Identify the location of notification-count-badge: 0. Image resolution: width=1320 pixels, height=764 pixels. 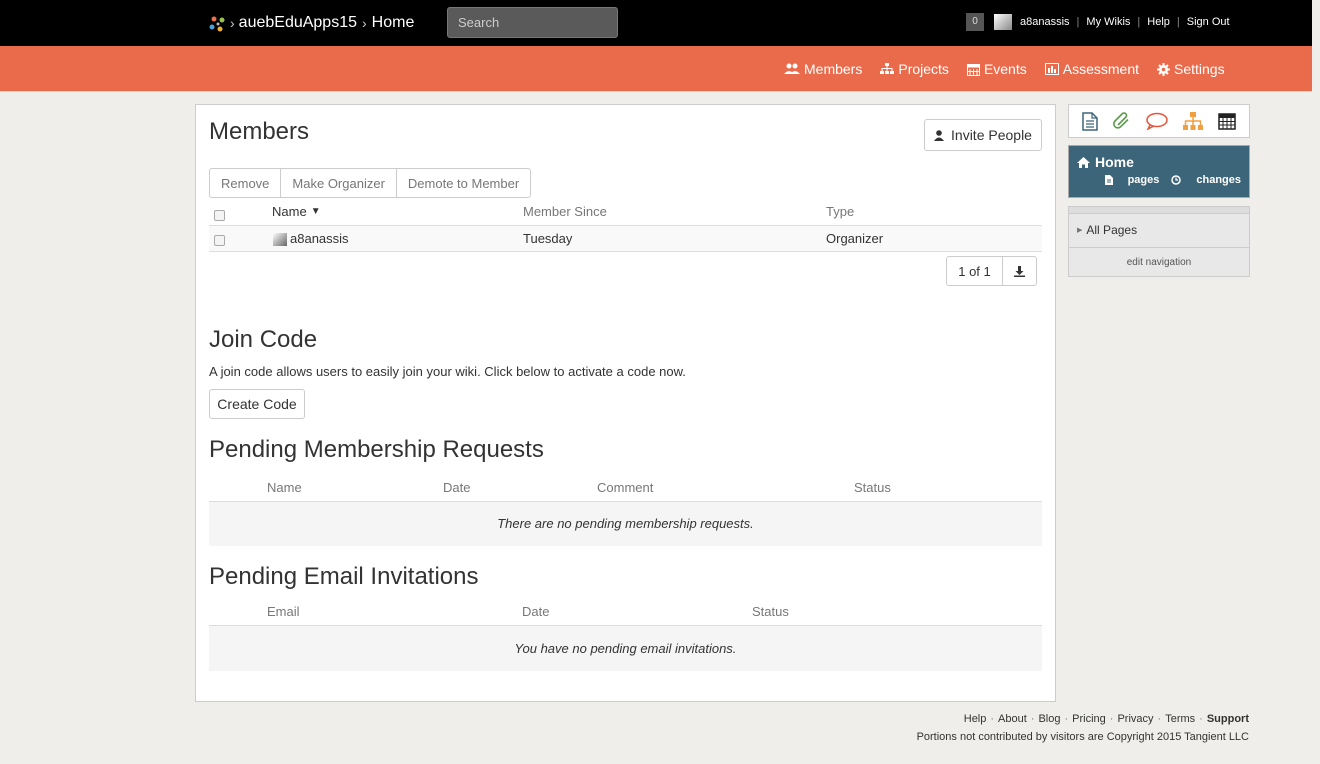
(975, 22).